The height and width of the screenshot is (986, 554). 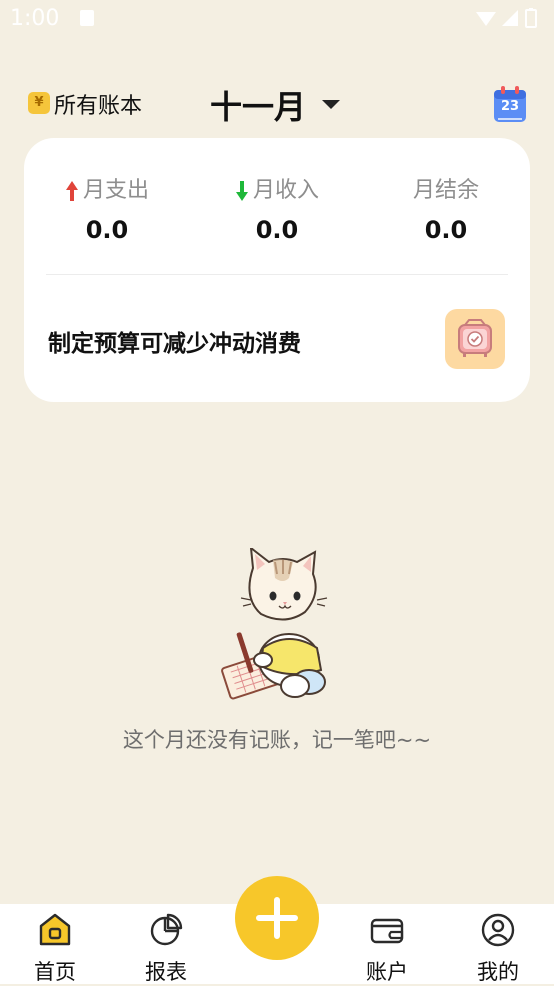 I want to click on signal-battery-icon, so click(x=506, y=18).